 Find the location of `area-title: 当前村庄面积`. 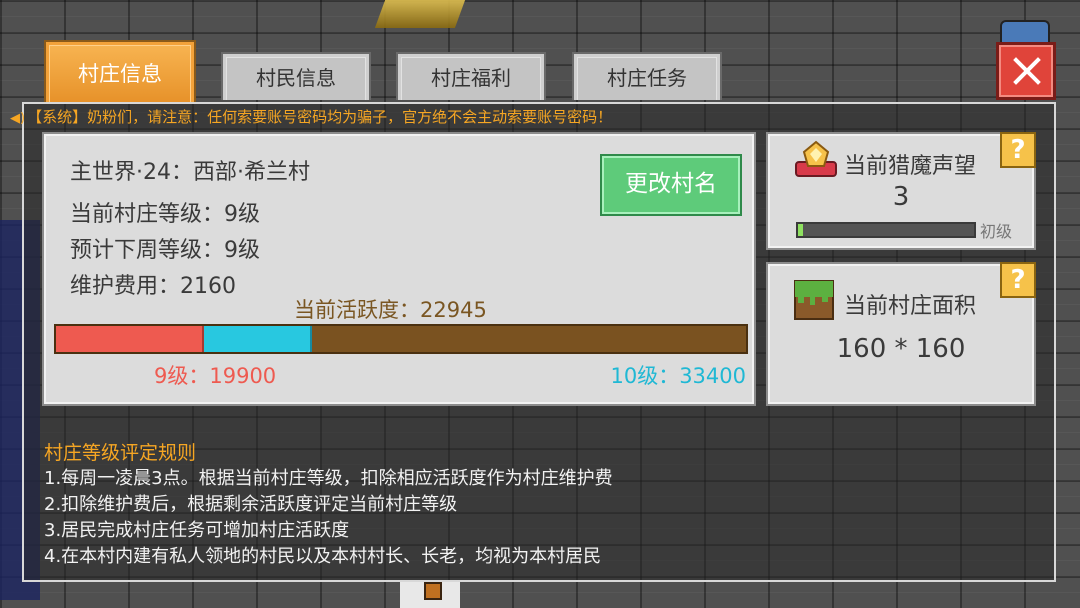

area-title: 当前村庄面积 is located at coordinates (910, 306).